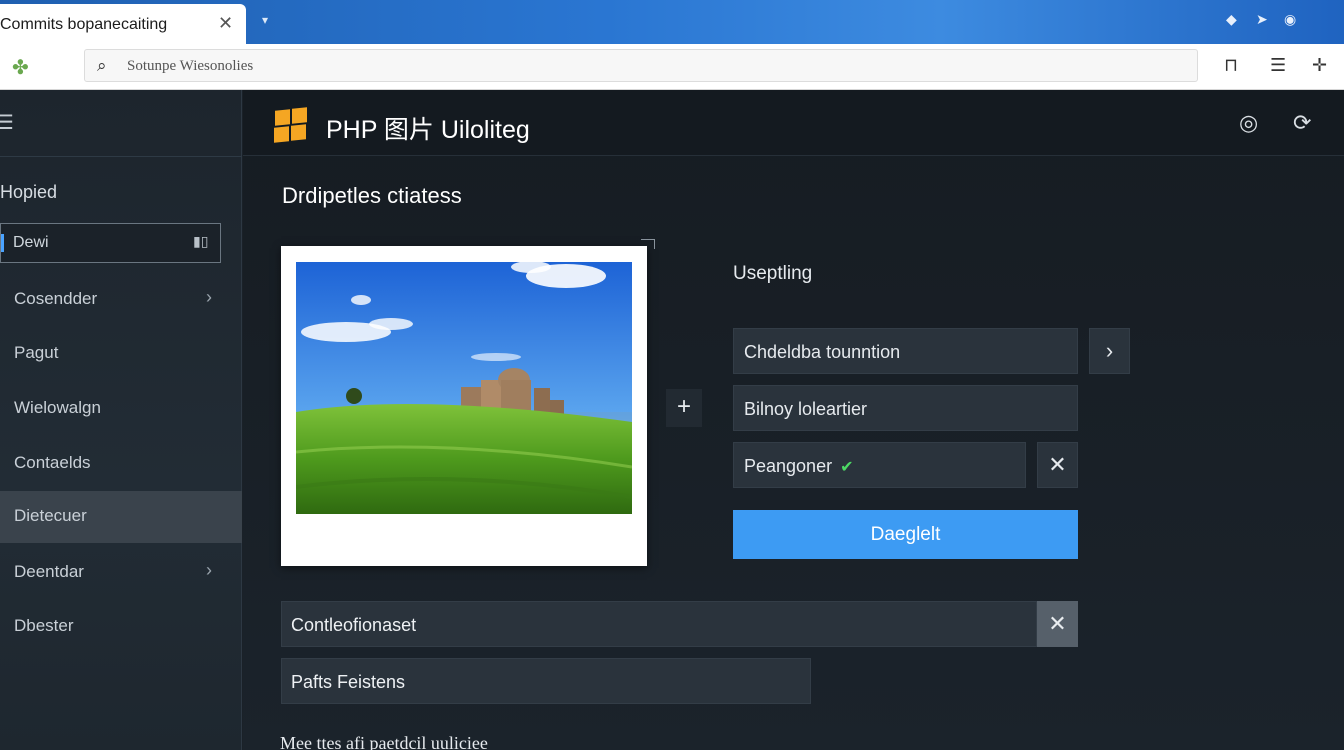  What do you see at coordinates (121, 517) in the screenshot?
I see `sidebar-item-5: Dietecuer` at bounding box center [121, 517].